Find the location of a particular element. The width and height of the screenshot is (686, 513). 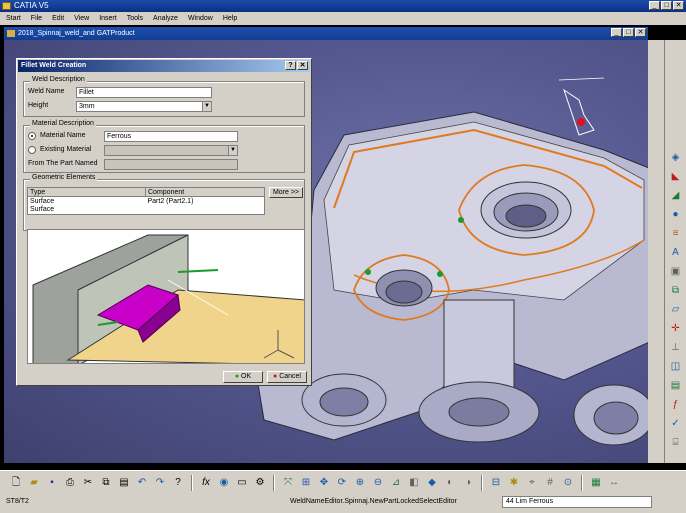

from-part-input is located at coordinates (171, 164).